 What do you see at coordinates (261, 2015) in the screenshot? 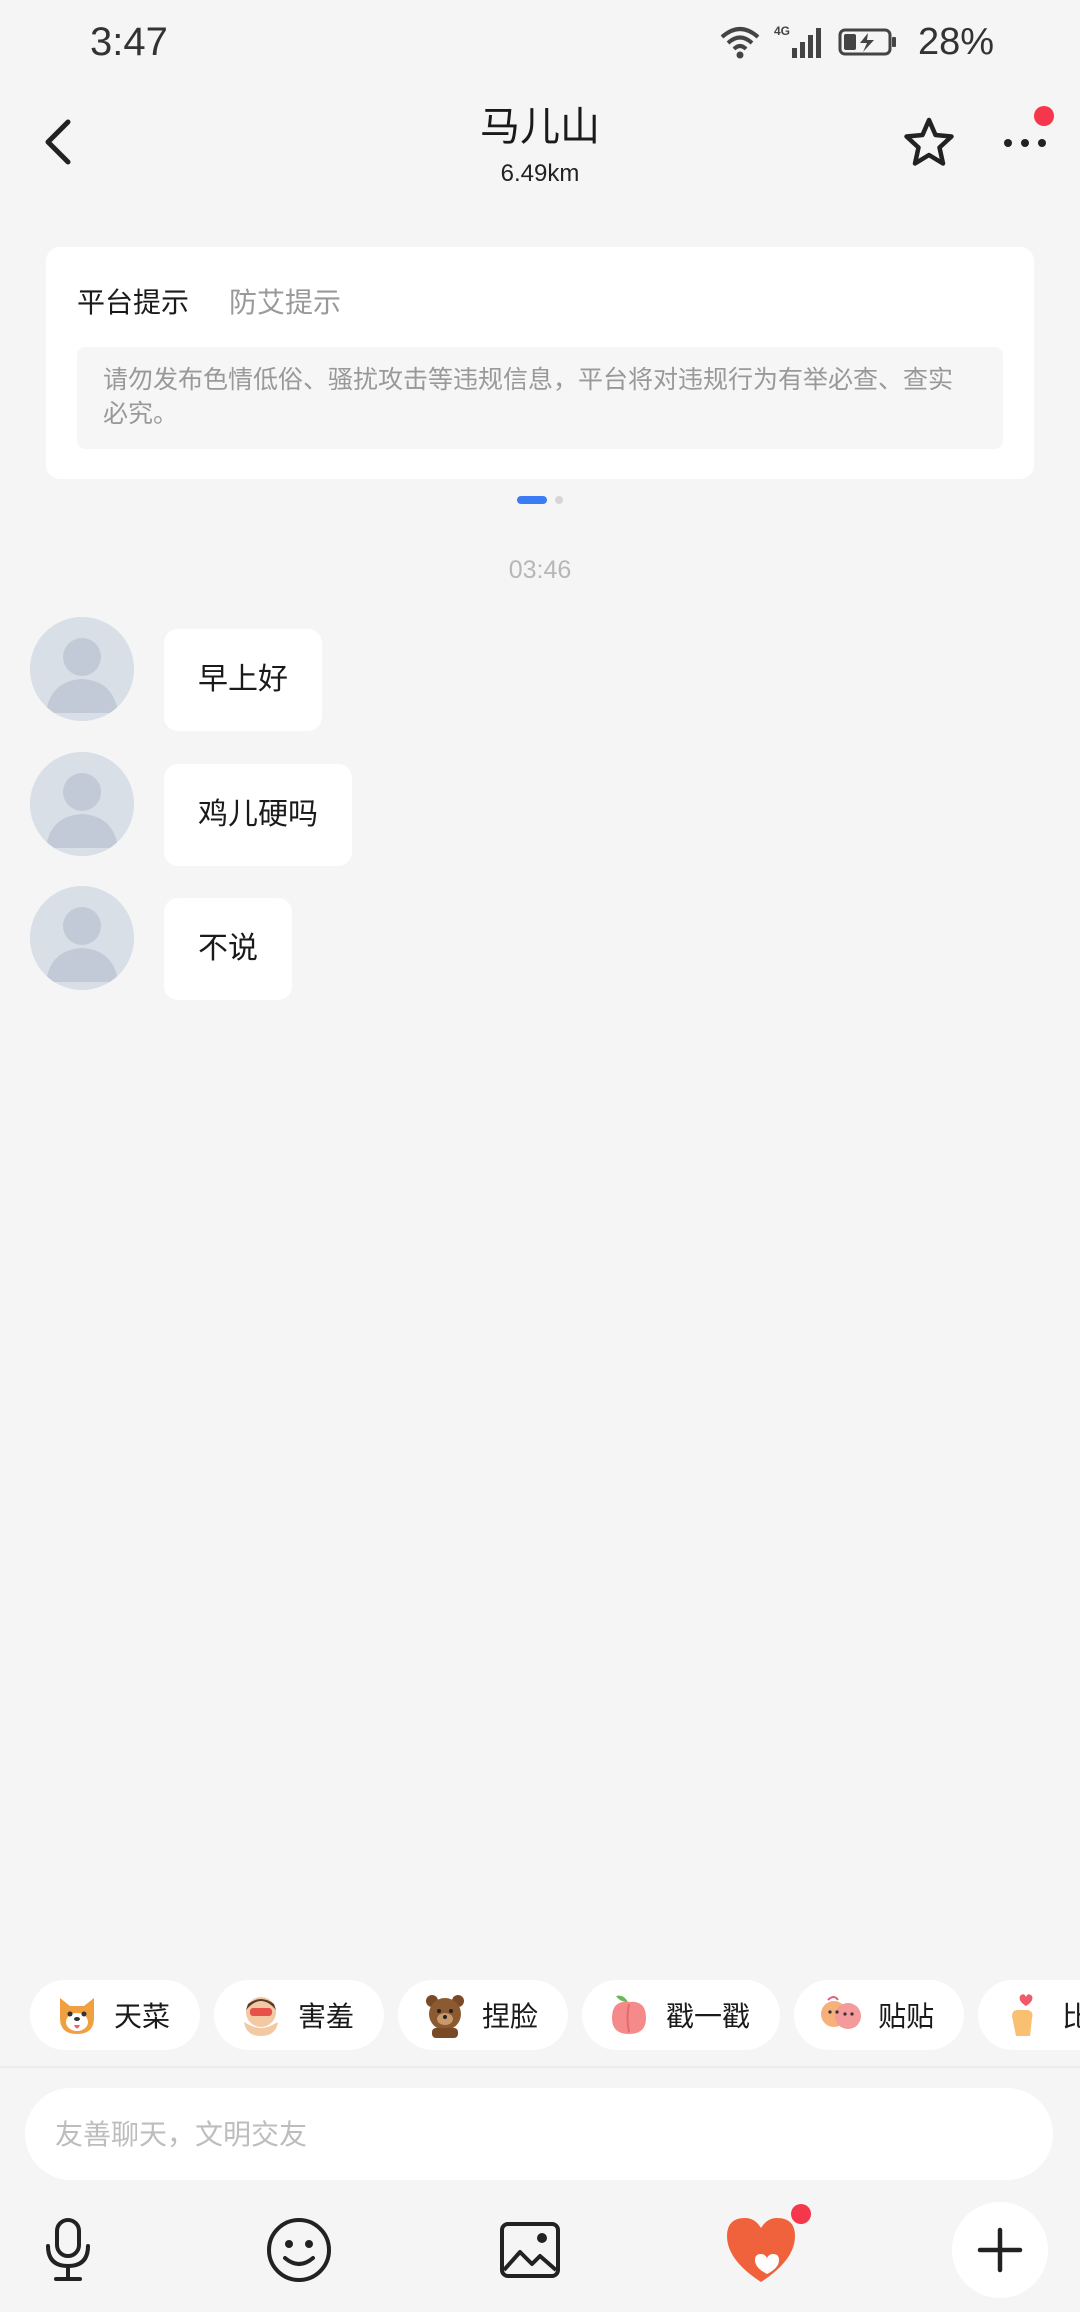
I see `shy-face-emoji-icon` at bounding box center [261, 2015].